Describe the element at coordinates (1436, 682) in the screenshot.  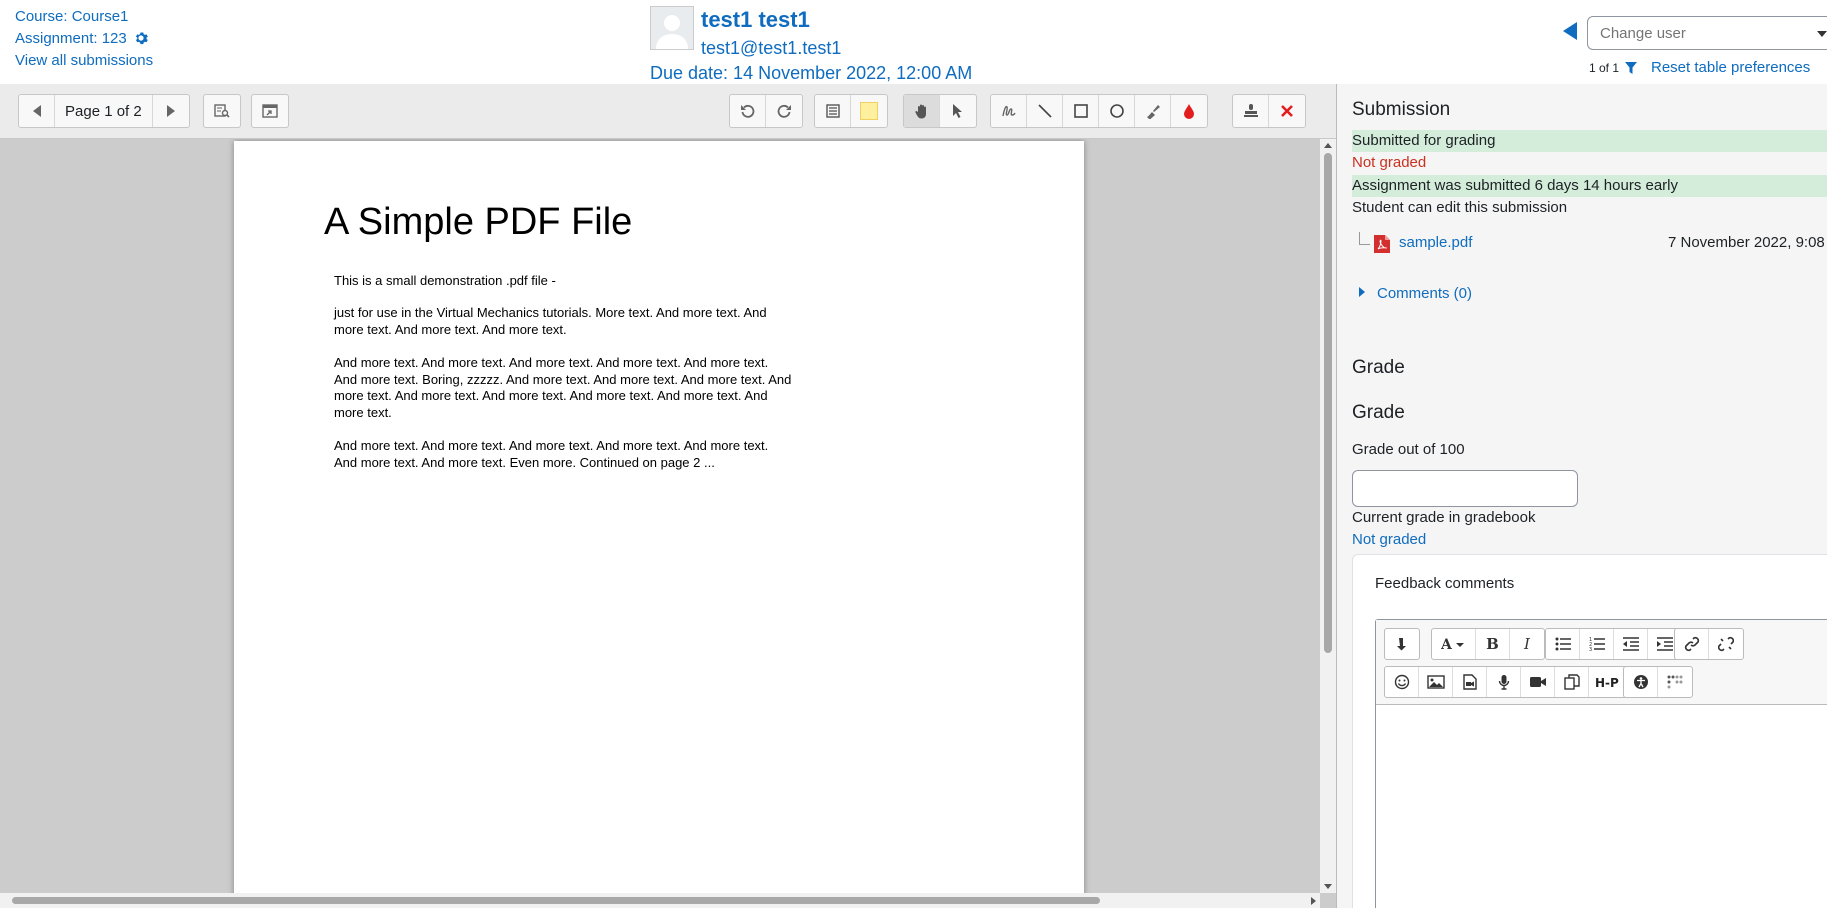
I see `image-icon` at that location.